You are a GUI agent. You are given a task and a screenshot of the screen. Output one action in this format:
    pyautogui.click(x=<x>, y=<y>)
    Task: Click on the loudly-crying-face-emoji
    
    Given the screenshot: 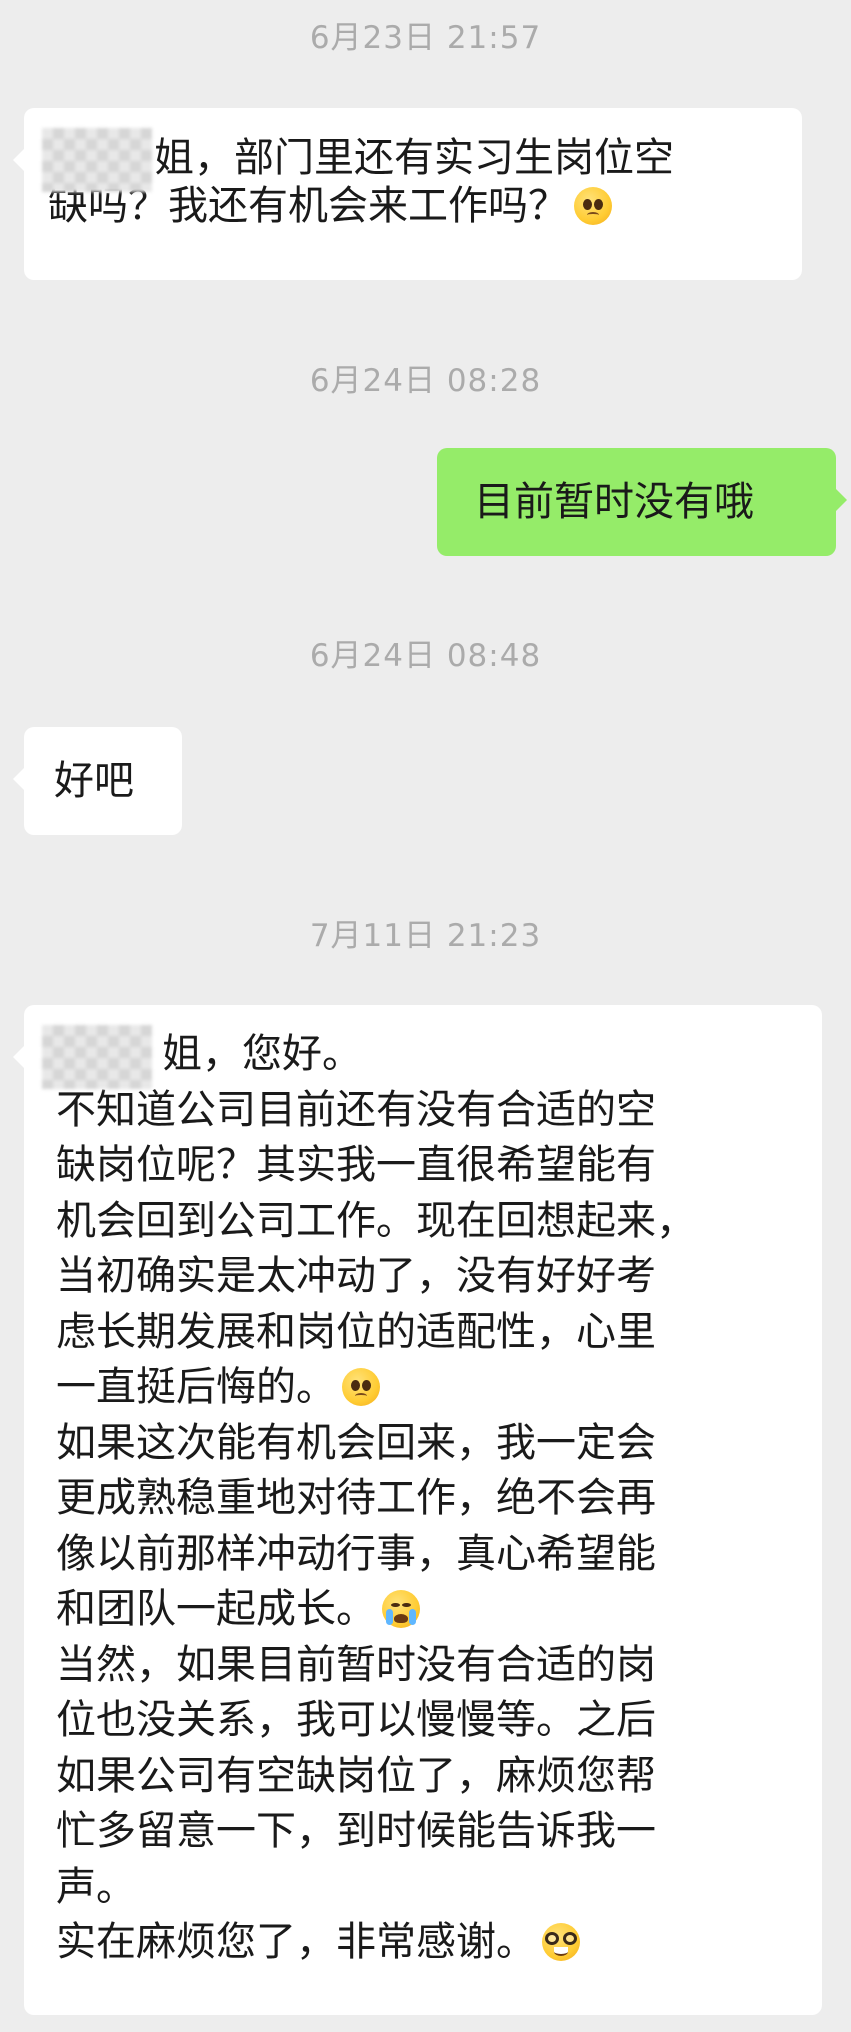 What is the action you would take?
    pyautogui.click(x=401, y=1609)
    